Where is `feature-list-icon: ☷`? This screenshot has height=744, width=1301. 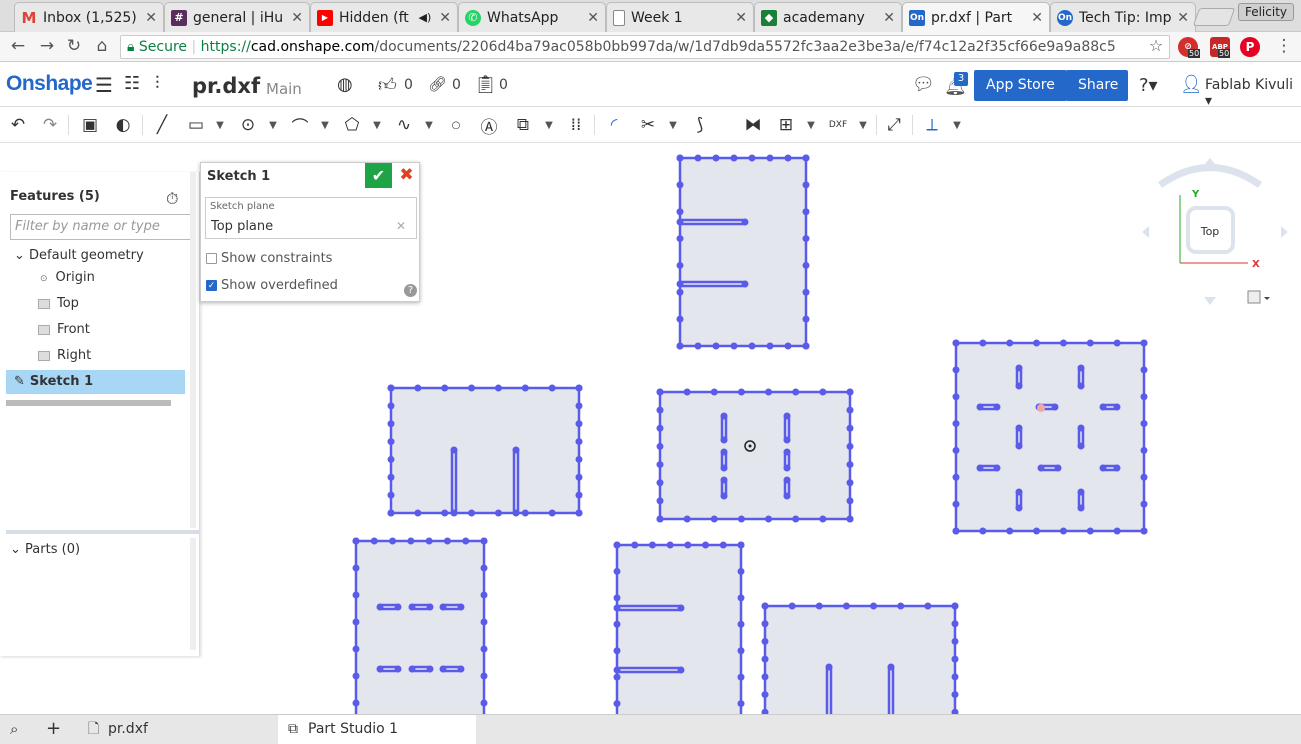
feature-list-icon: ☷ is located at coordinates (132, 83).